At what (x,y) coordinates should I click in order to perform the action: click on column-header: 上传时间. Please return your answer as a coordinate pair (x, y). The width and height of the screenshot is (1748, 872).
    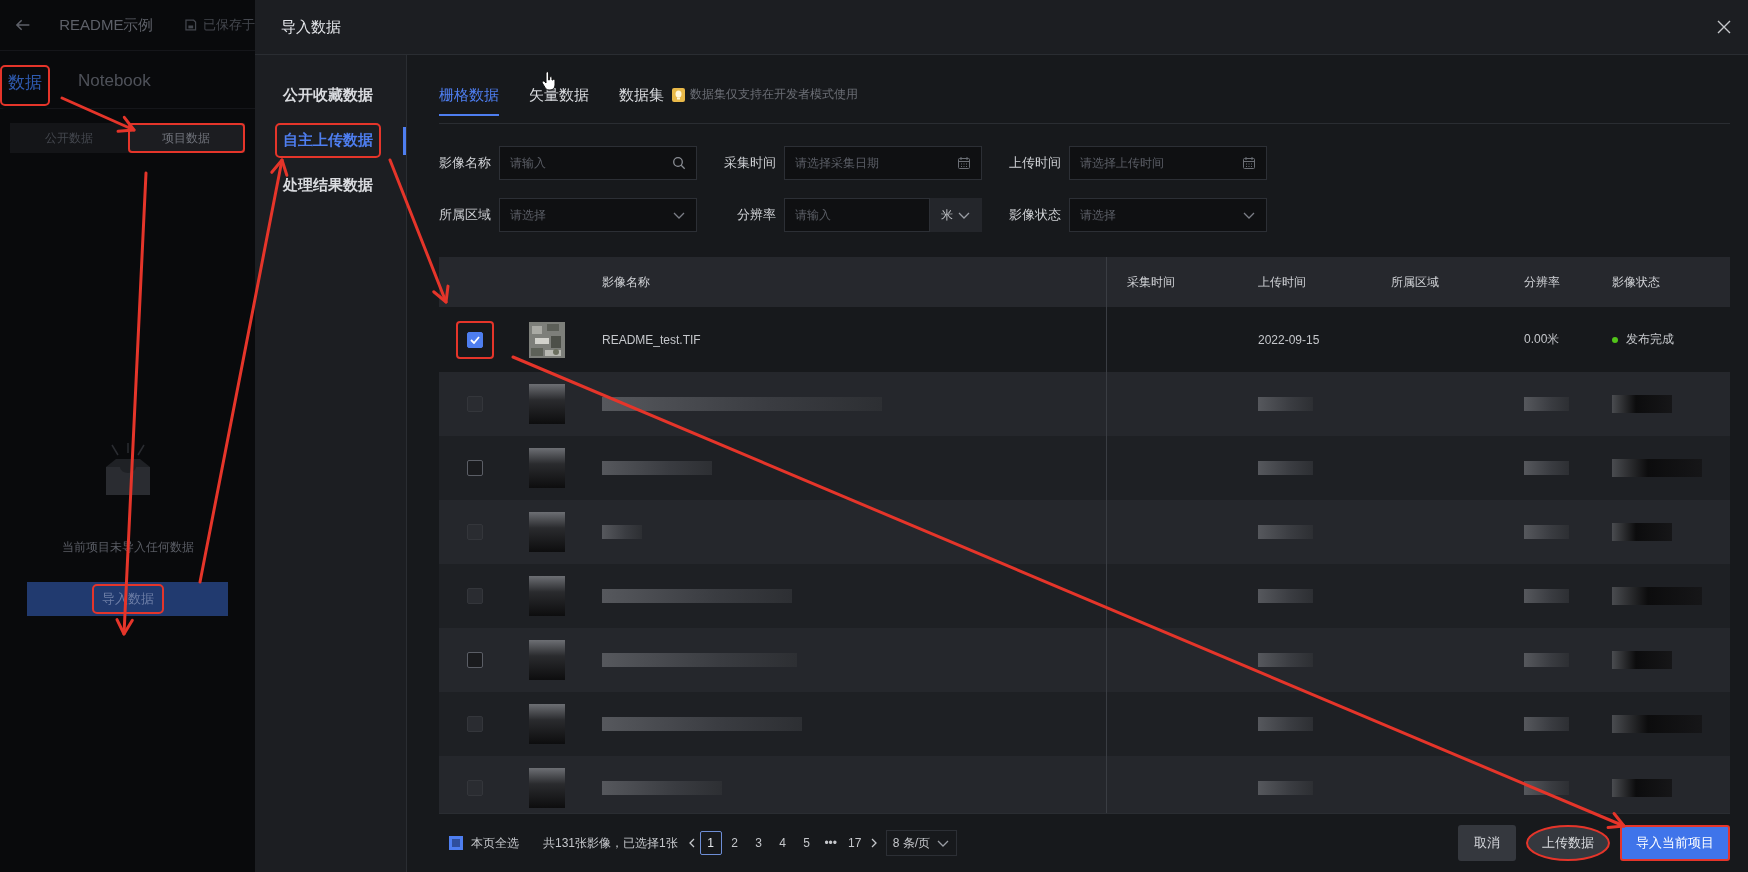
    Looking at the image, I should click on (1282, 282).